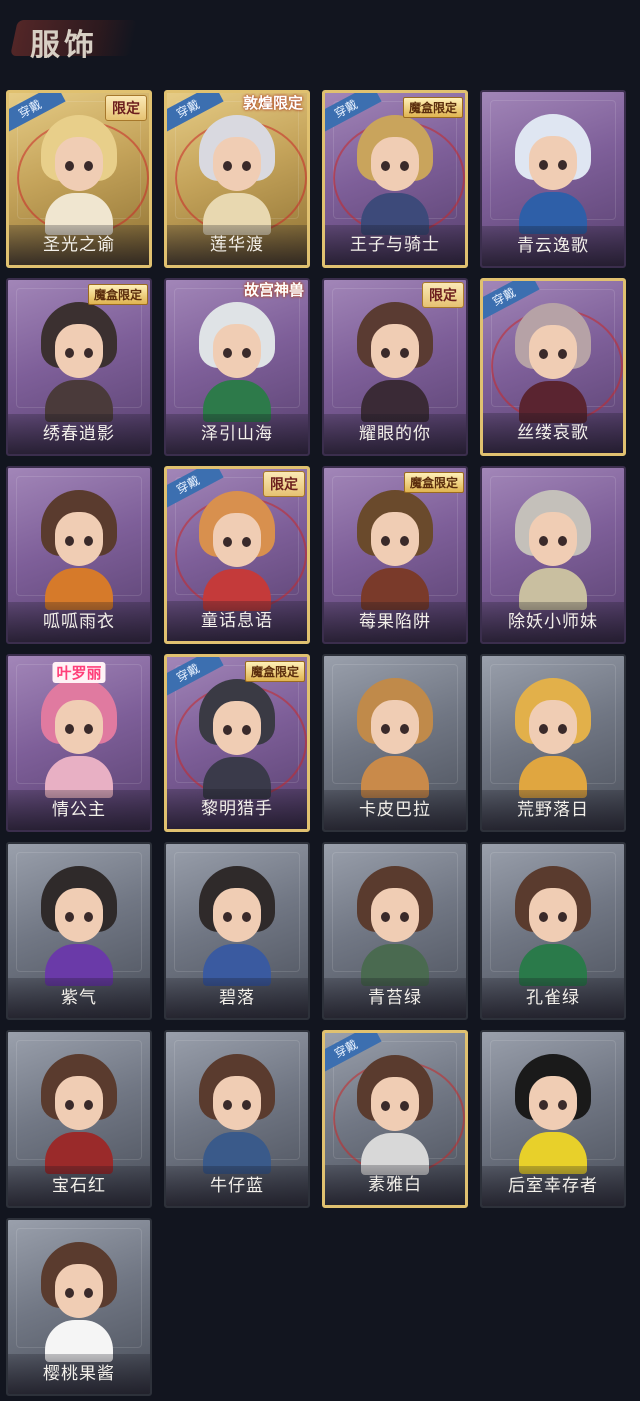 Image resolution: width=640 pixels, height=1401 pixels. What do you see at coordinates (553, 931) in the screenshot?
I see `costume-card: 孔雀绿` at bounding box center [553, 931].